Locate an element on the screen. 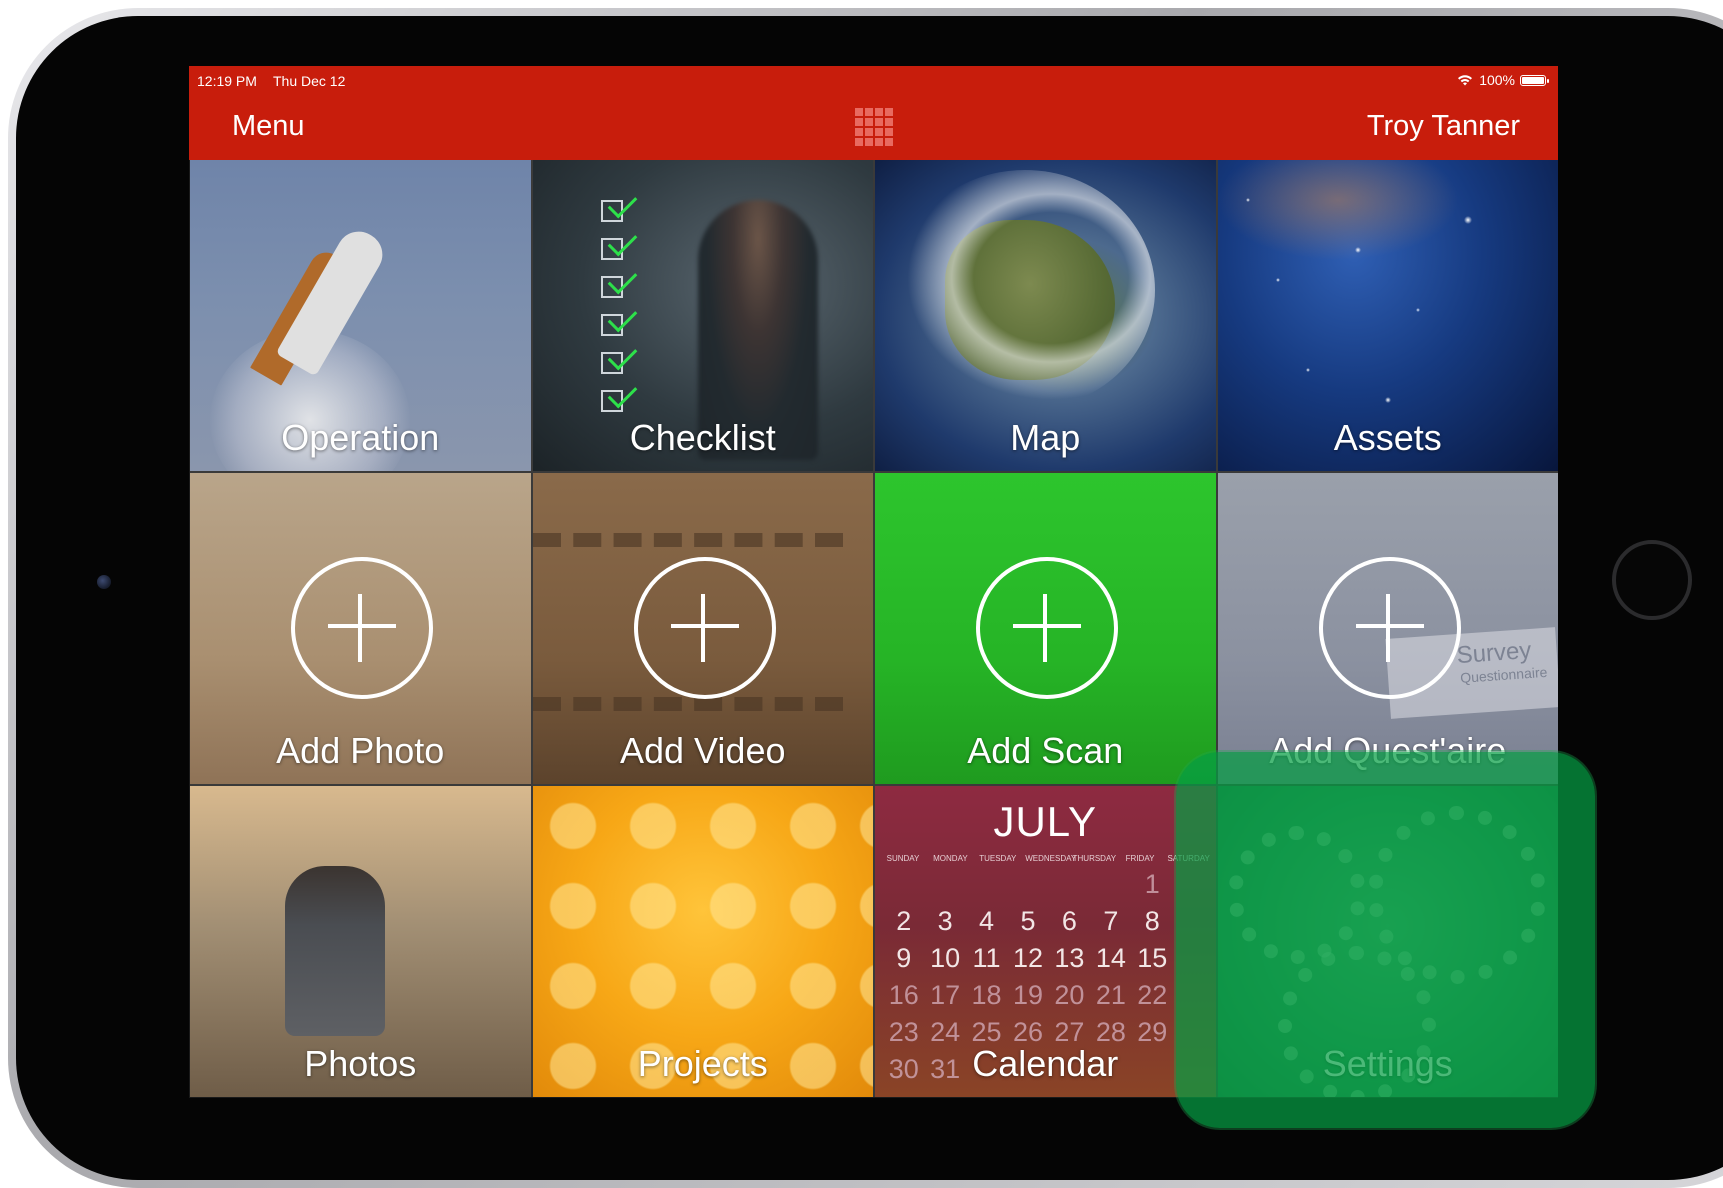 Image resolution: width=1723 pixels, height=1188 pixels. tile-label: Add Video is located at coordinates (703, 750).